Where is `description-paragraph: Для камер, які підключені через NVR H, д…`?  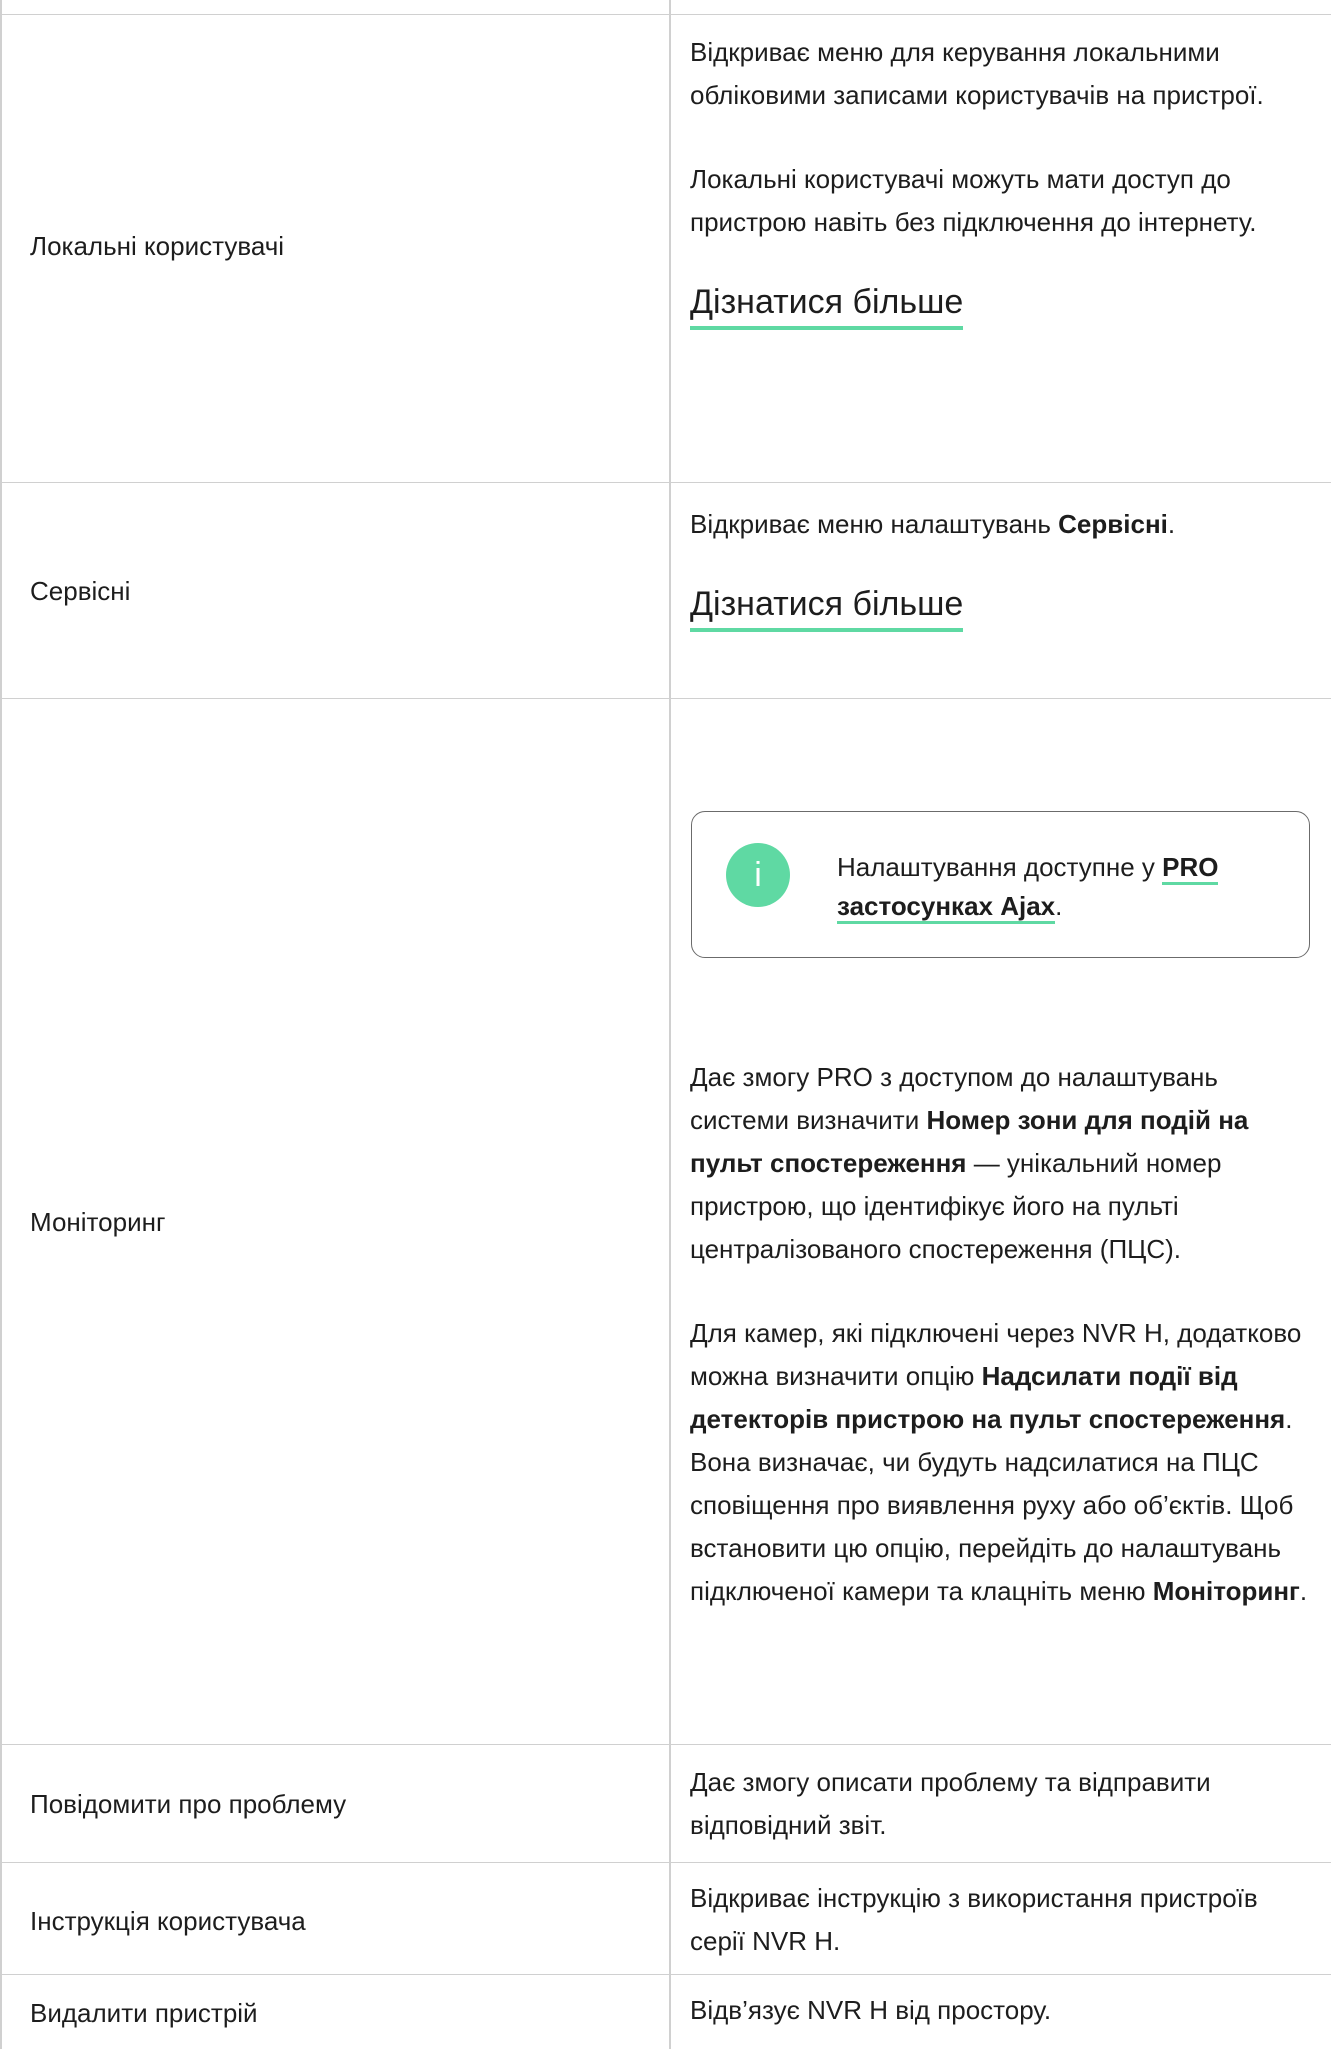
description-paragraph: Для камер, які підключені через NVR H, д… is located at coordinates (999, 1462).